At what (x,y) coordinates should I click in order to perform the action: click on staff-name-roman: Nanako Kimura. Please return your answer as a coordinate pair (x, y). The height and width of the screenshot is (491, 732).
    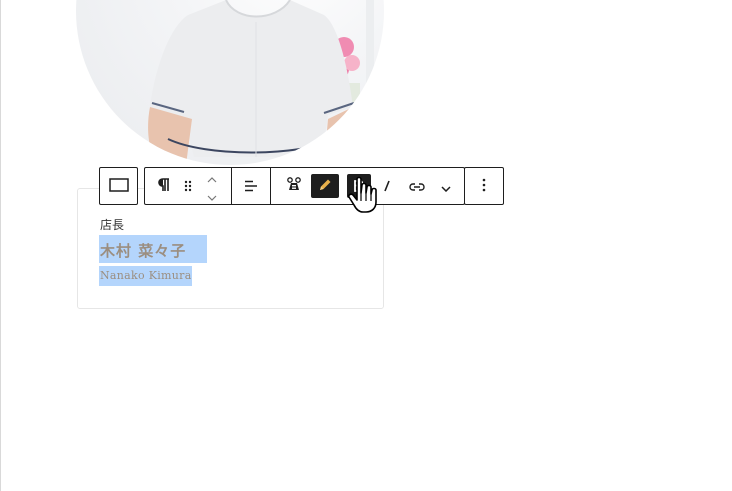
    Looking at the image, I should click on (146, 275).